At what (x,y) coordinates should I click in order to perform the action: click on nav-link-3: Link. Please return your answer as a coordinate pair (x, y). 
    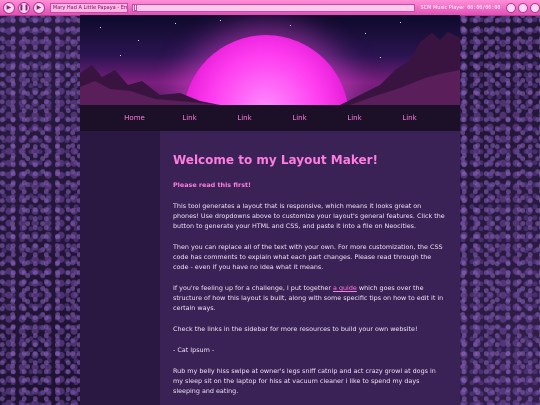
    Looking at the image, I should click on (299, 118).